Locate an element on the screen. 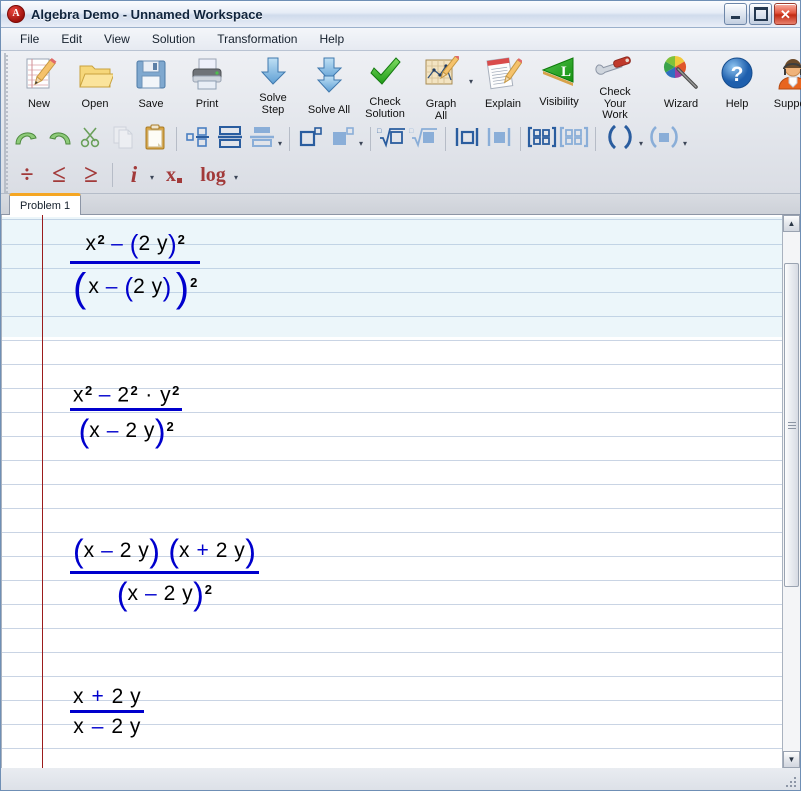 The height and width of the screenshot is (791, 801). graph-all-dropdown-arrow-icon: ▾ is located at coordinates (471, 81).